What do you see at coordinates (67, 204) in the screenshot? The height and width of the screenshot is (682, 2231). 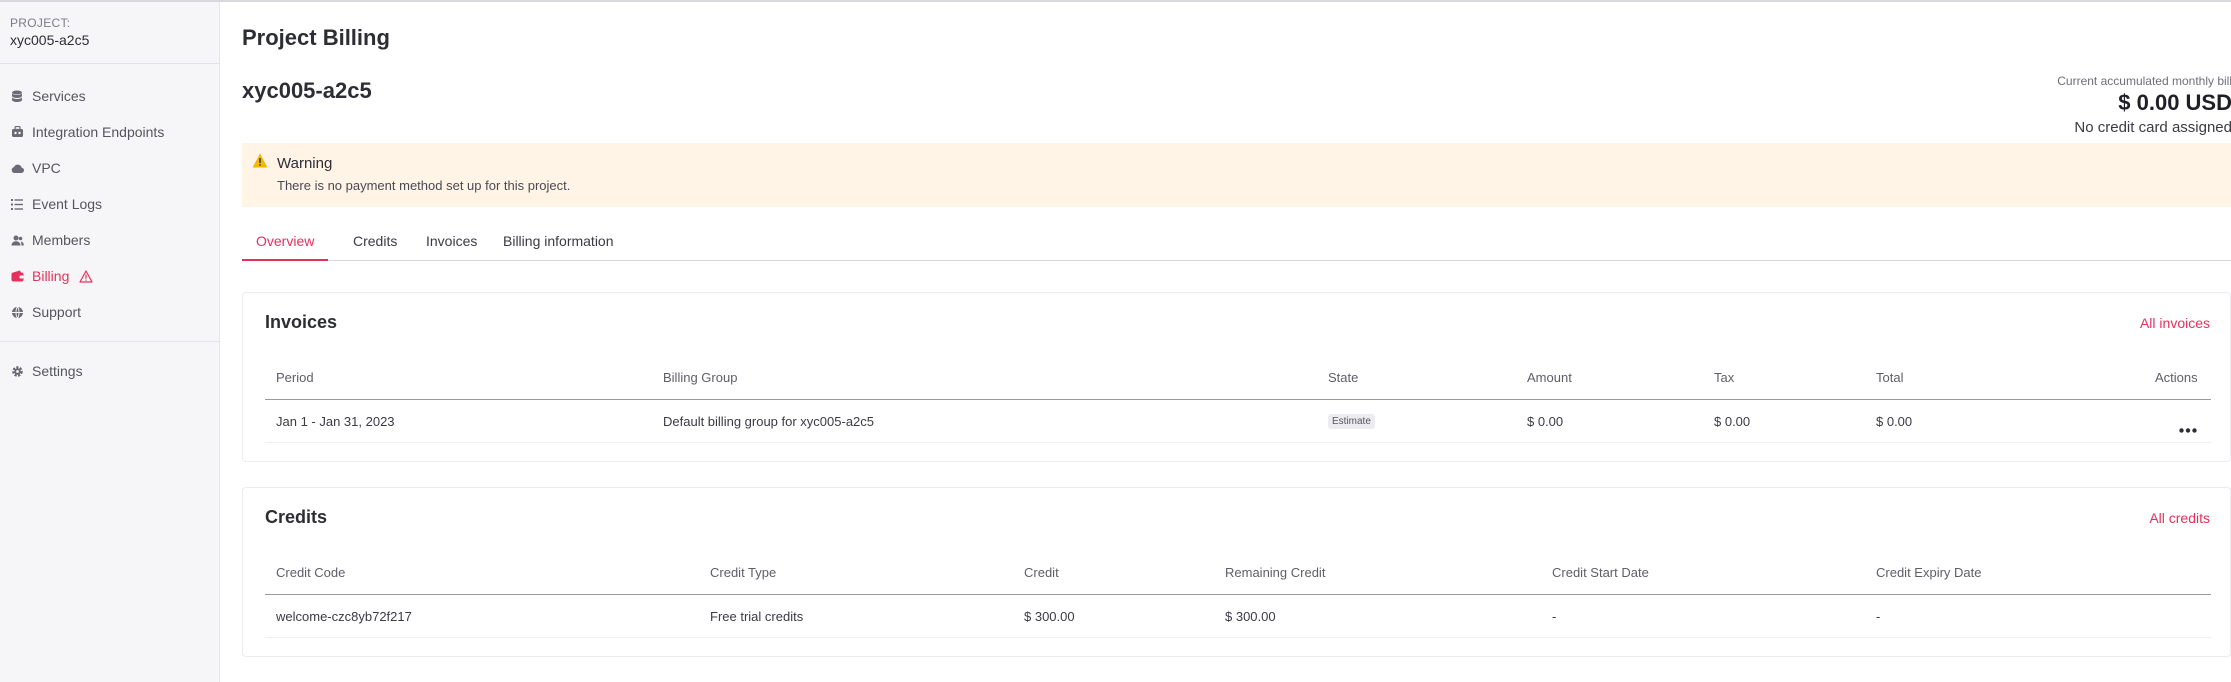 I see `sidebar-item-label: Event Logs` at bounding box center [67, 204].